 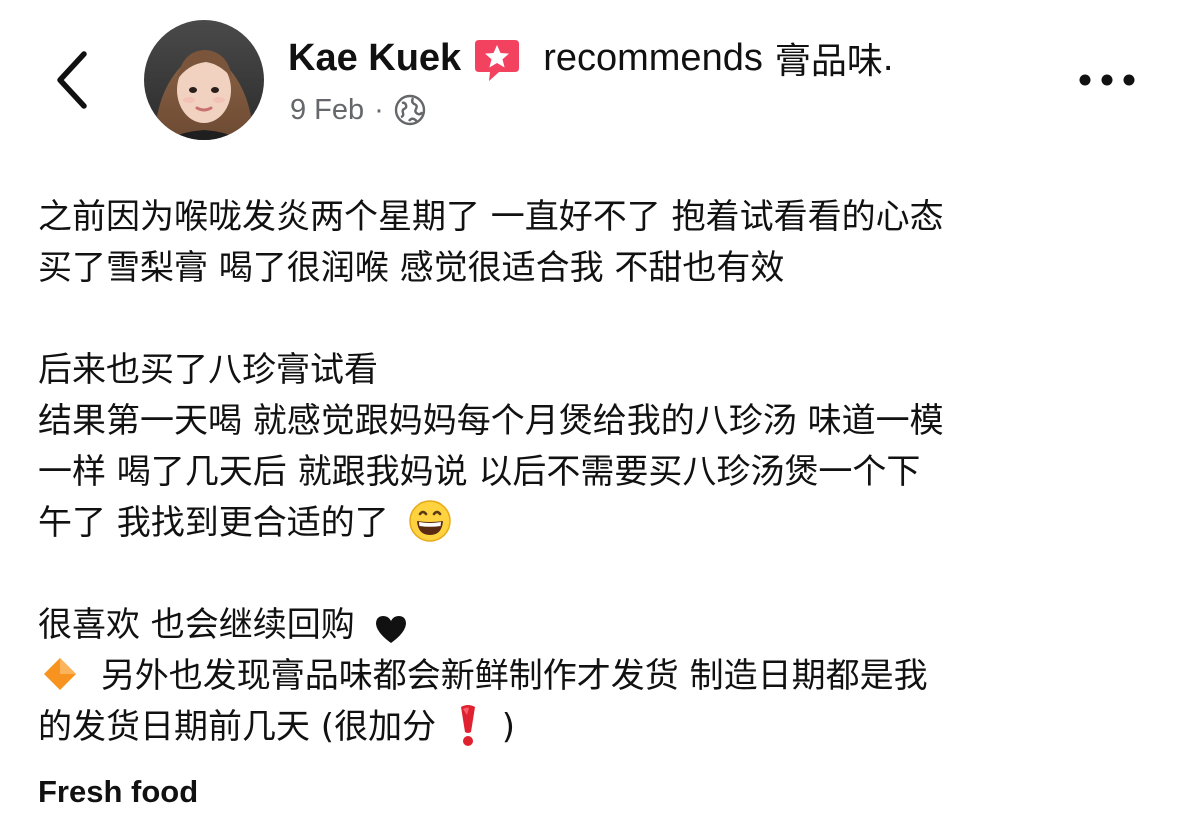 I want to click on recommended-page-name: 膏品味, so click(x=829, y=58).